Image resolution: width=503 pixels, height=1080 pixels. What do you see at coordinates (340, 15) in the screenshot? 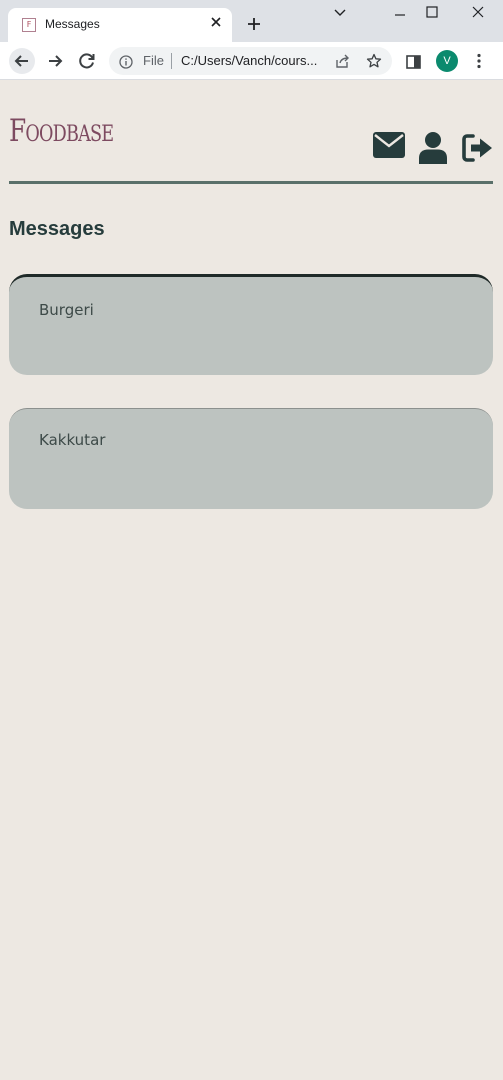
I see `tab-search-icon` at bounding box center [340, 15].